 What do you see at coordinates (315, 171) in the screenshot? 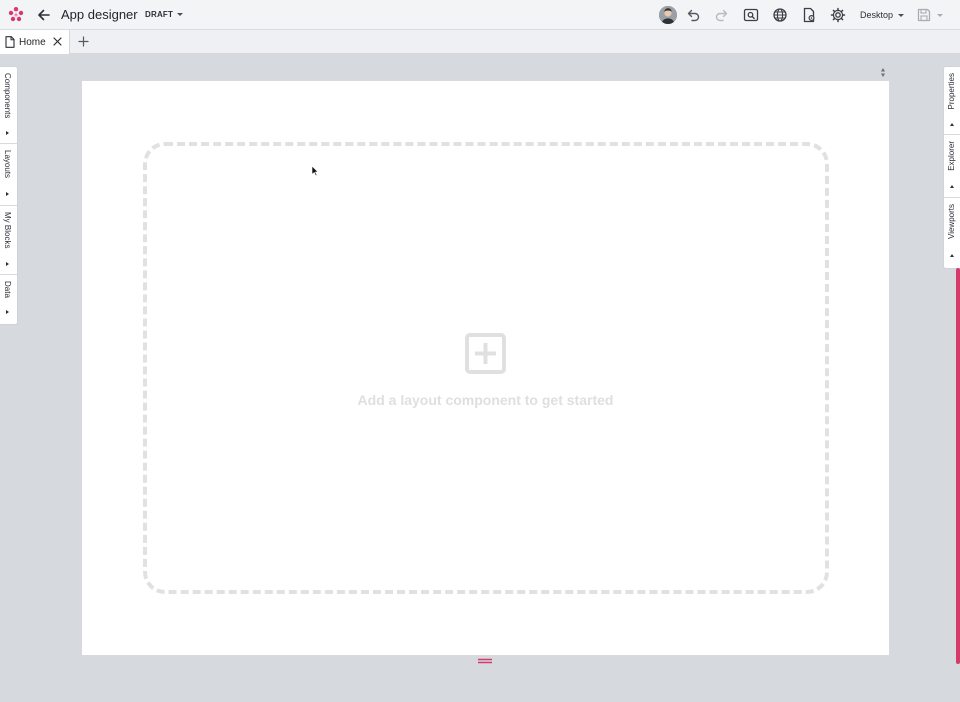
I see `mouse-cursor-icon` at bounding box center [315, 171].